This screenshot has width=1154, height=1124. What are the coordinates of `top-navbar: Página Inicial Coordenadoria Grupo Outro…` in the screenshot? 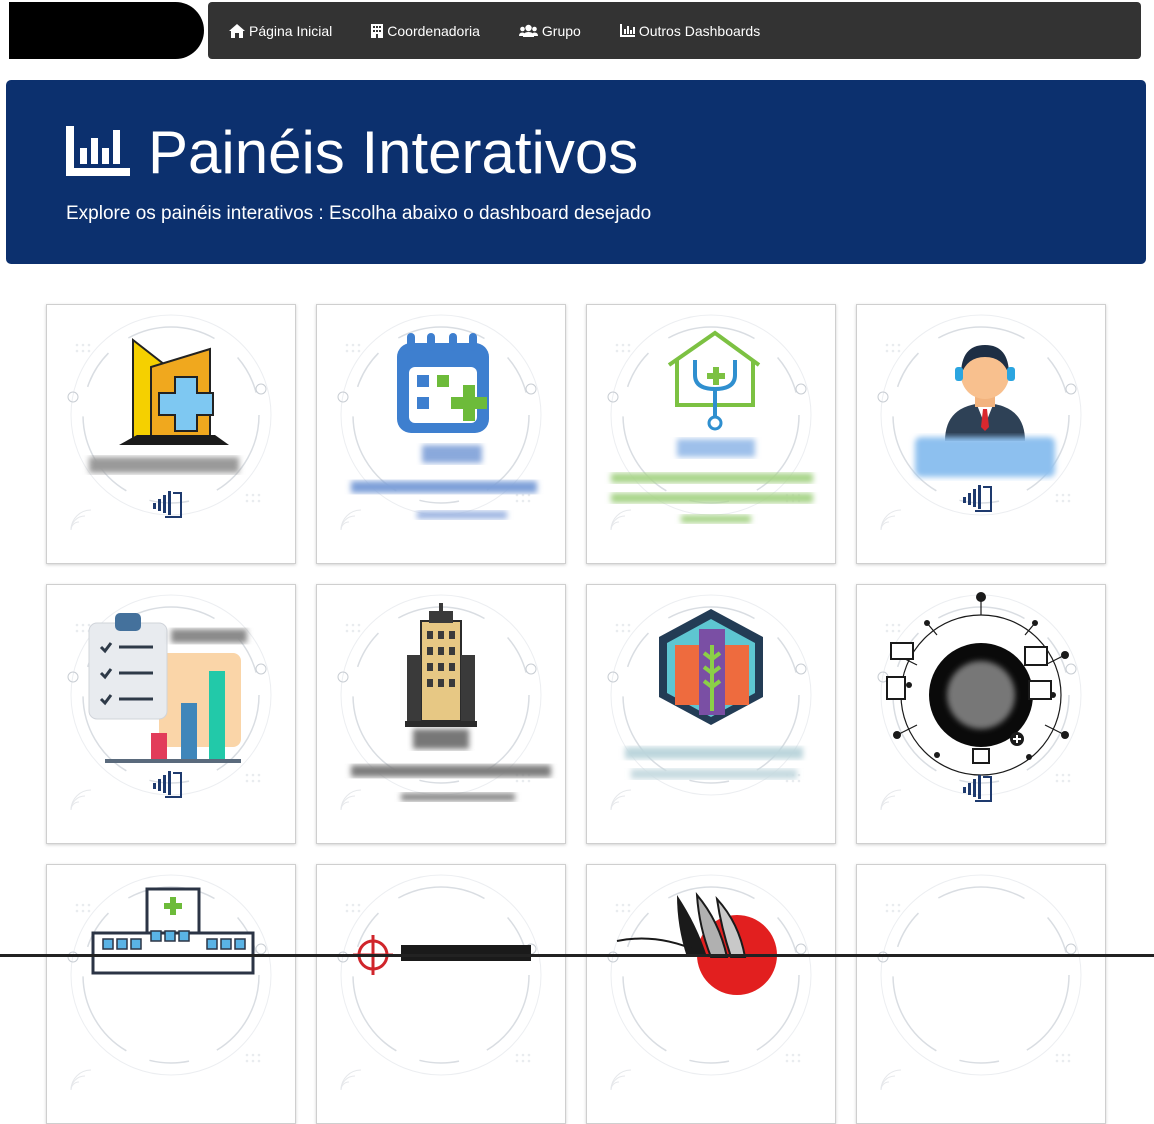 It's located at (674, 30).